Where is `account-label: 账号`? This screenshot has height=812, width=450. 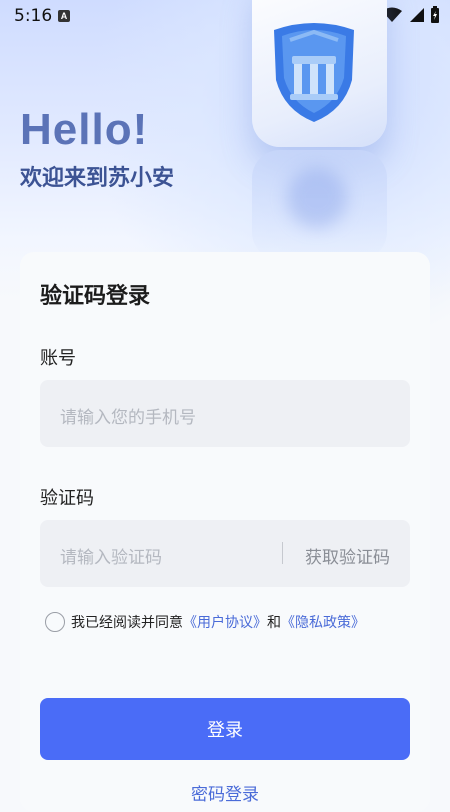
account-label: 账号 is located at coordinates (58, 358).